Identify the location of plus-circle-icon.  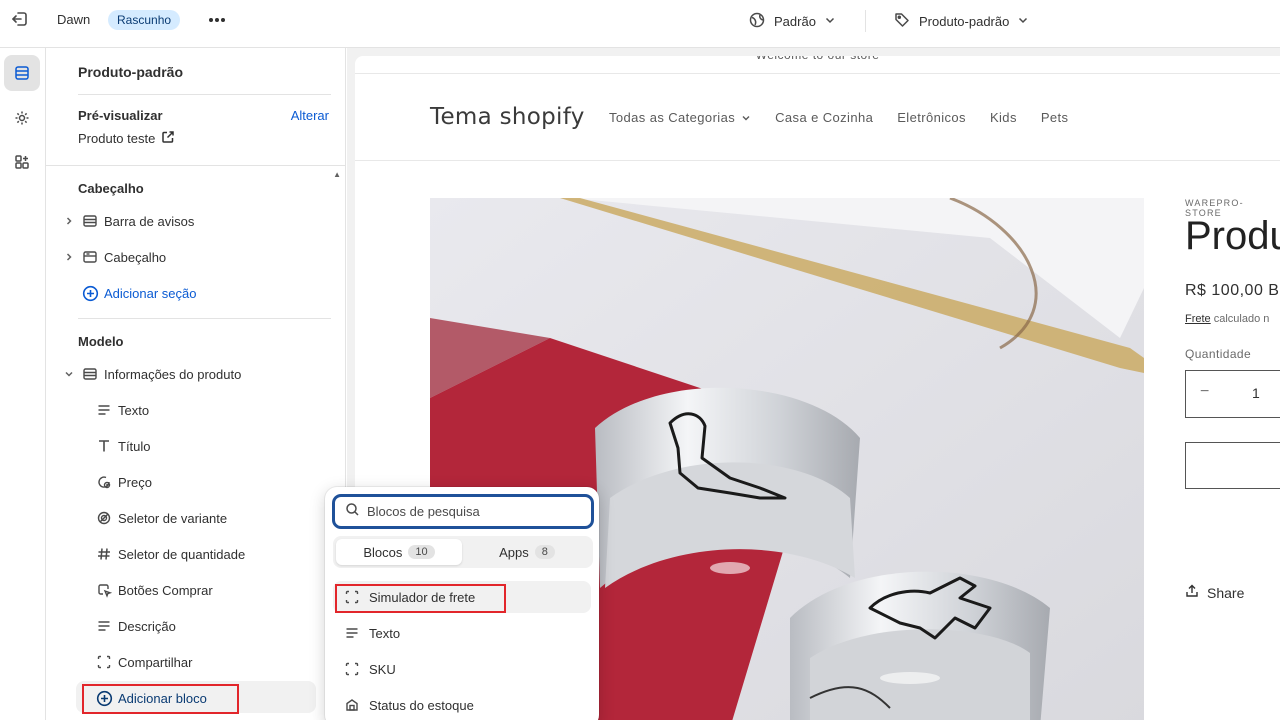
(90, 293).